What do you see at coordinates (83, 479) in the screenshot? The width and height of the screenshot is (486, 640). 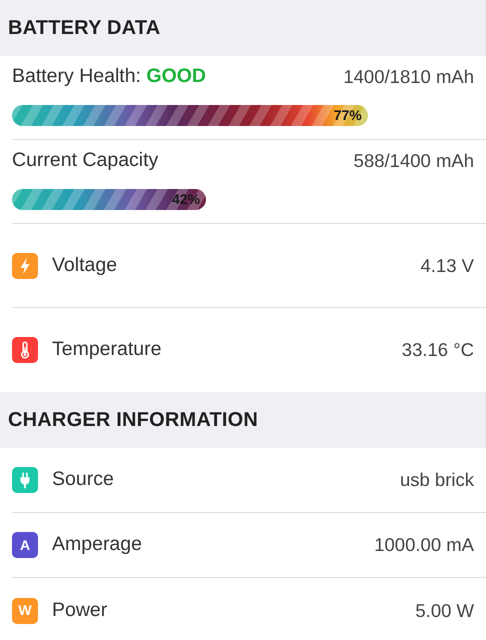 I see `row-label: Source` at bounding box center [83, 479].